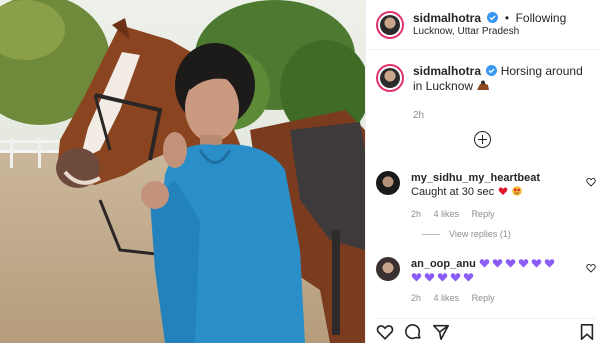 The height and width of the screenshot is (343, 600). I want to click on caption-timestamp: 2h, so click(419, 115).